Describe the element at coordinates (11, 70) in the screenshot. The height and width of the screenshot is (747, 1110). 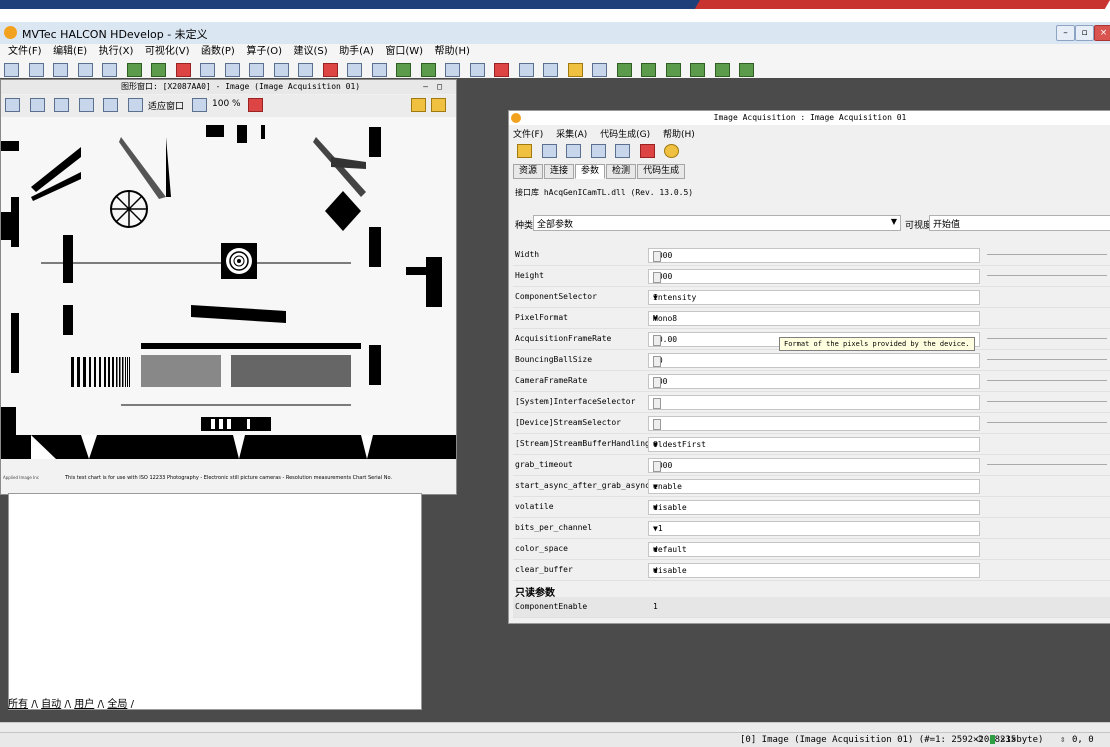
I see `new-file-icon` at that location.